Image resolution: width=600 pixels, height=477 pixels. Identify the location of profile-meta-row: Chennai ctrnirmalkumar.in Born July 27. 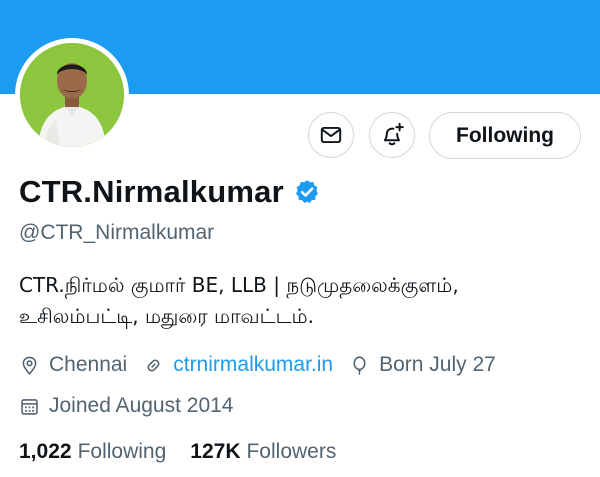
(265, 365).